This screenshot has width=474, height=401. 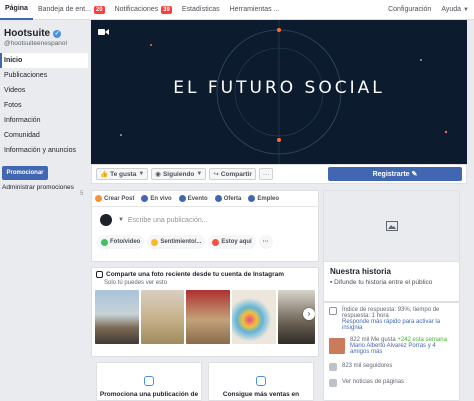 I want to click on cart-icon, so click(x=261, y=381).